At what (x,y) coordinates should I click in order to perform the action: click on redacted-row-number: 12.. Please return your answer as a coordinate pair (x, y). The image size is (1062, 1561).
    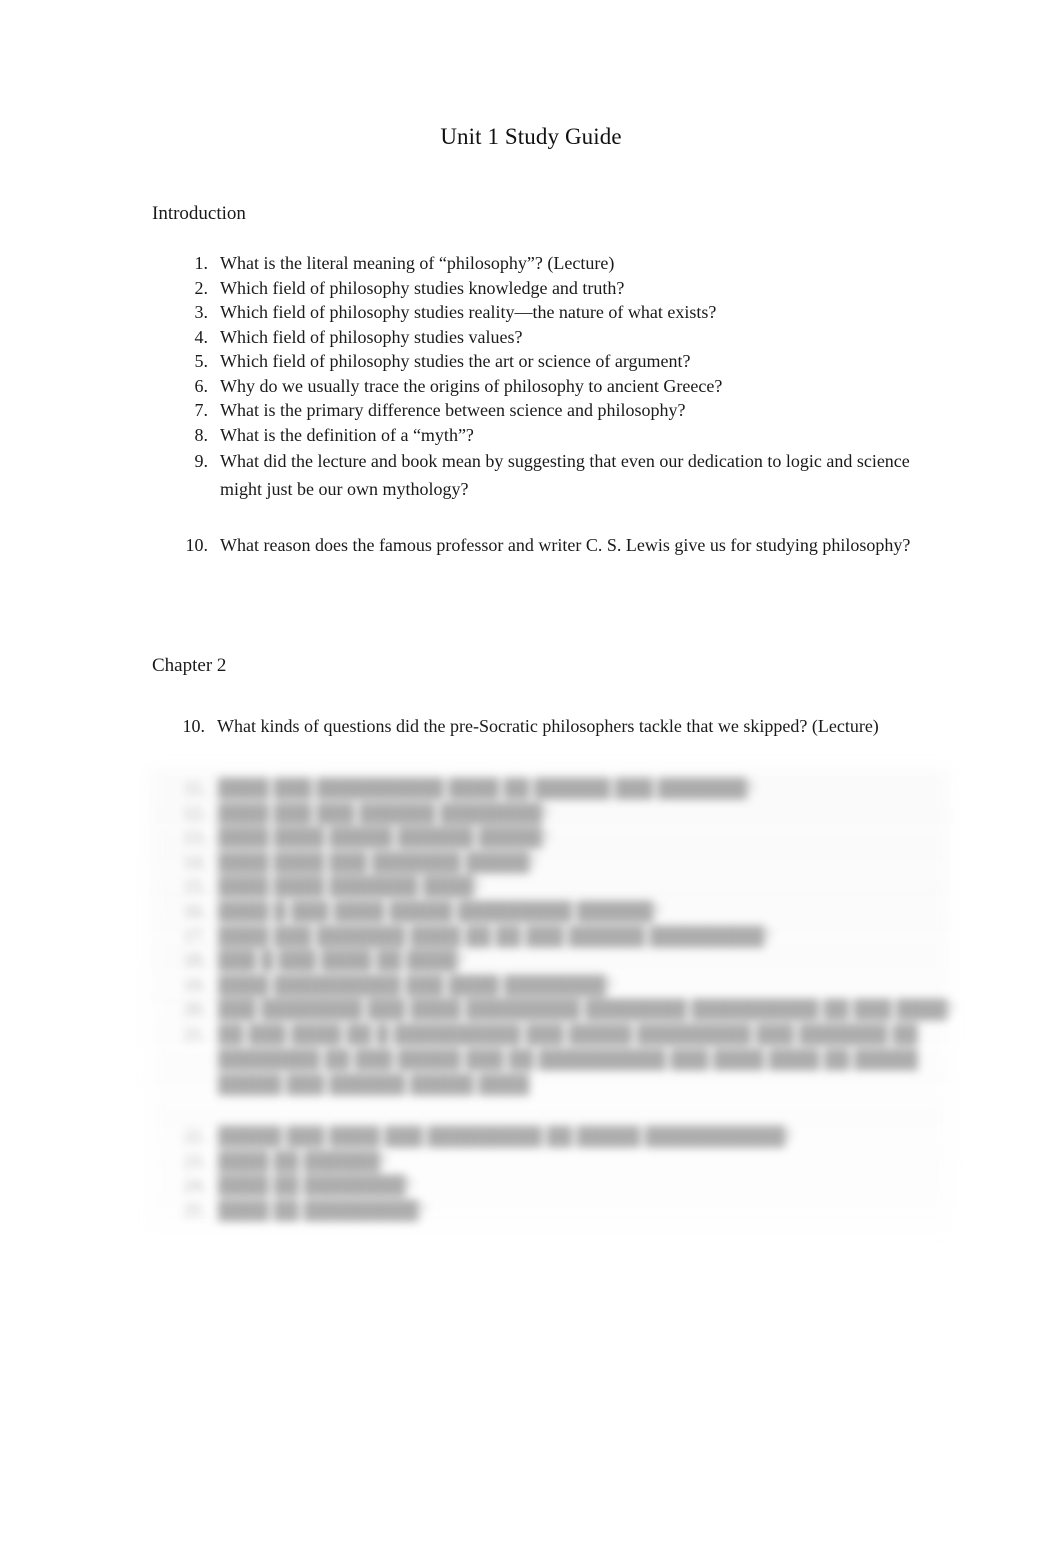
    Looking at the image, I should click on (195, 812).